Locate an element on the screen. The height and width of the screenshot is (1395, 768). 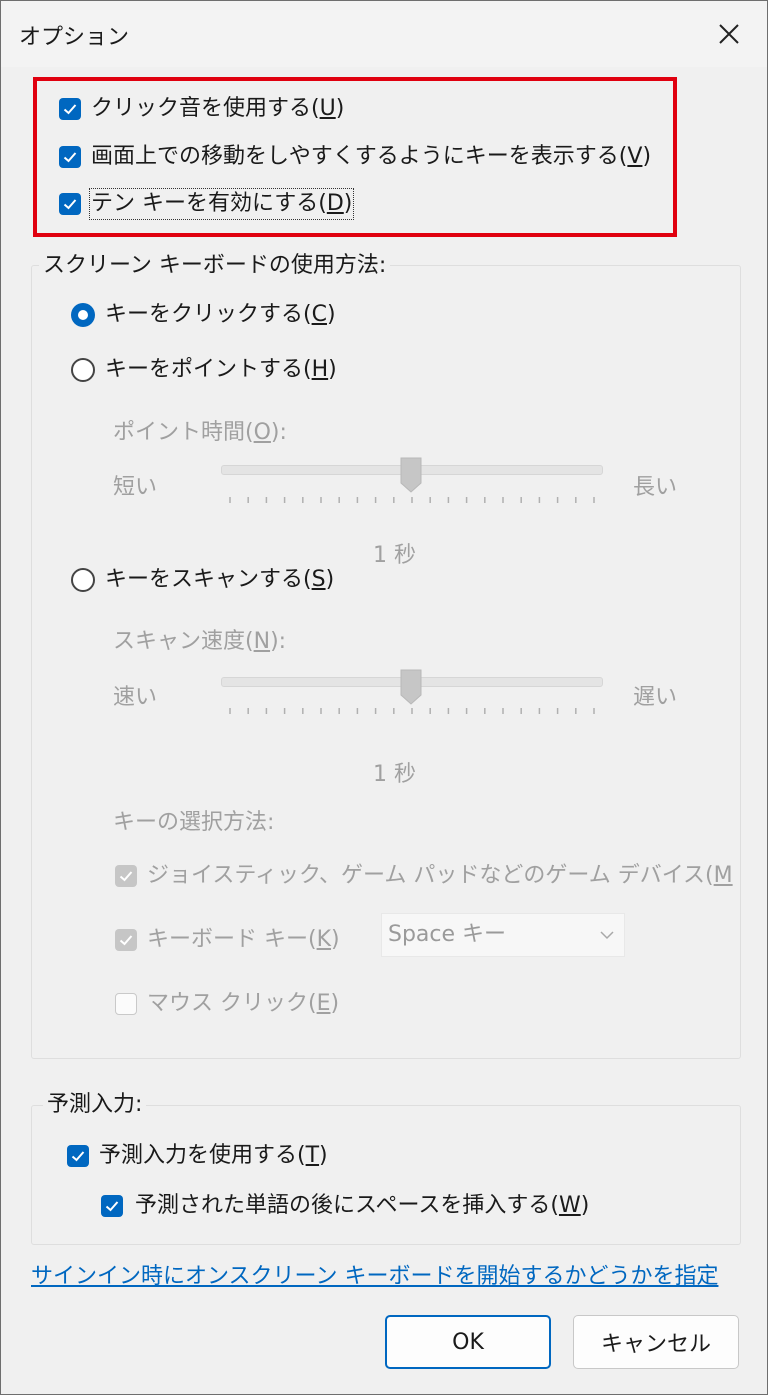
chevron-down-icon is located at coordinates (607, 935).